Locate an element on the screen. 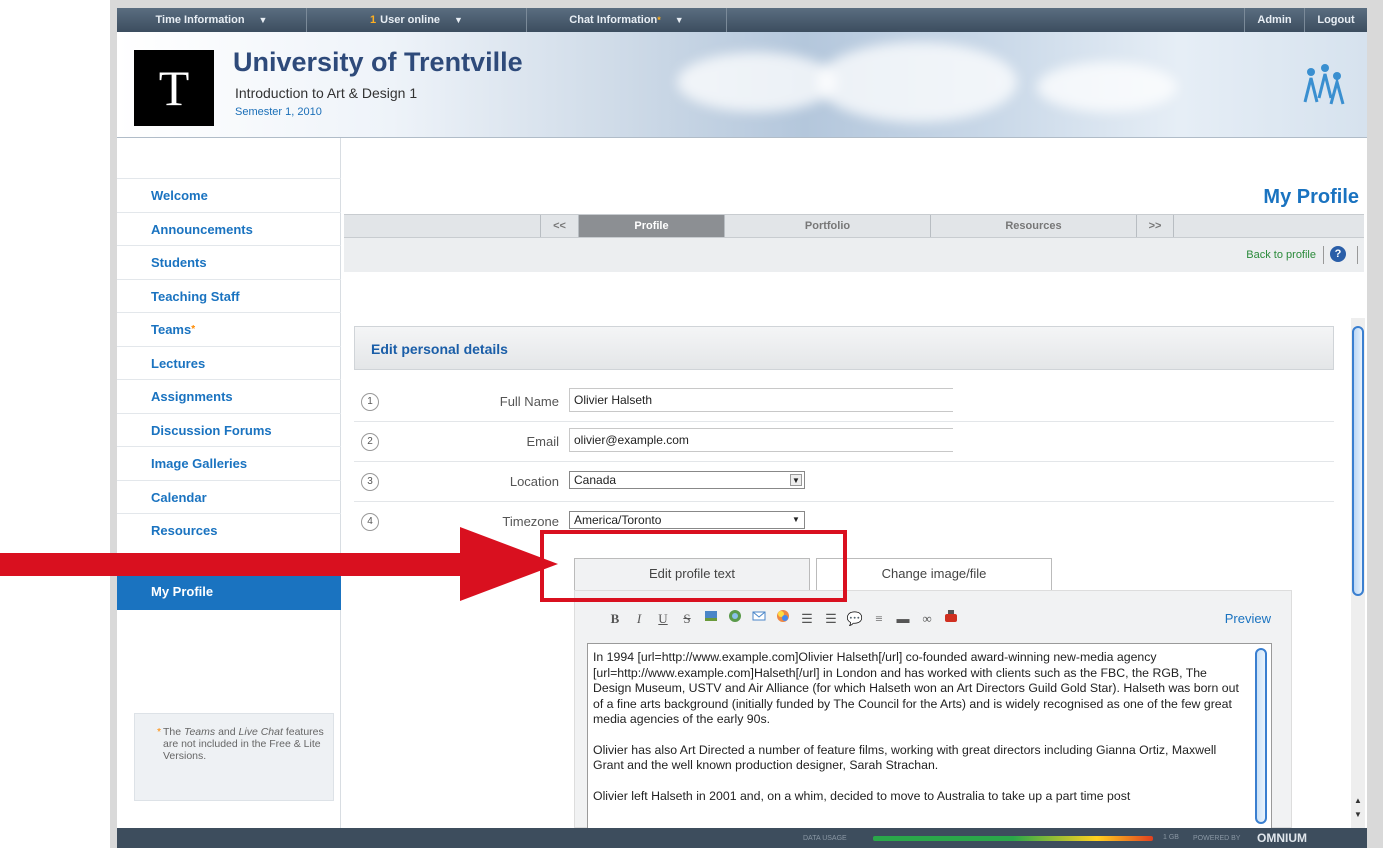 This screenshot has height=848, width=1383. youtube-icon is located at coordinates (951, 619).